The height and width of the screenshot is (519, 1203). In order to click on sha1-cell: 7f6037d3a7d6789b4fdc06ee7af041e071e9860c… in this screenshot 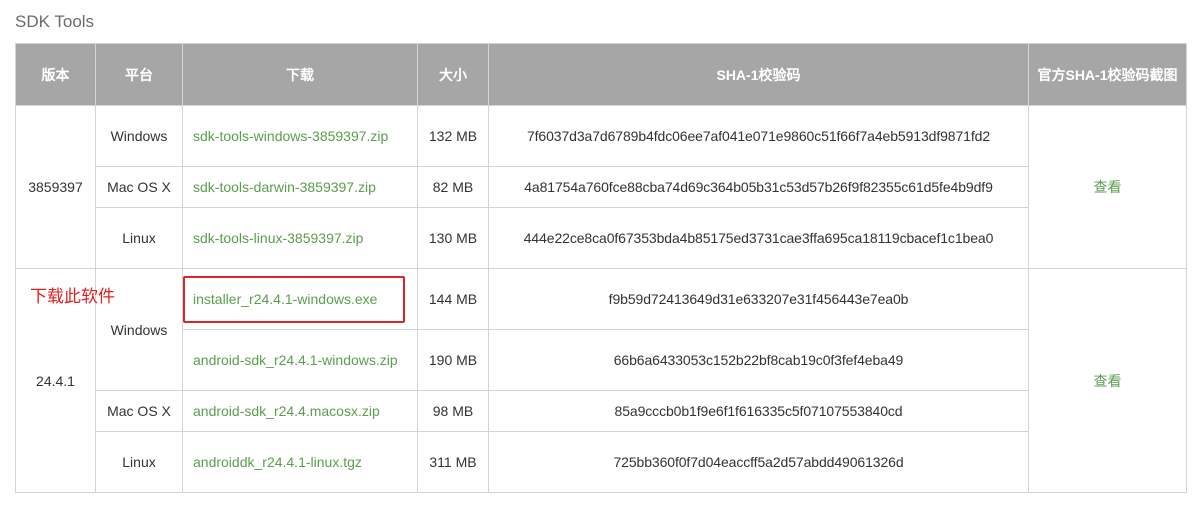, I will do `click(758, 136)`.